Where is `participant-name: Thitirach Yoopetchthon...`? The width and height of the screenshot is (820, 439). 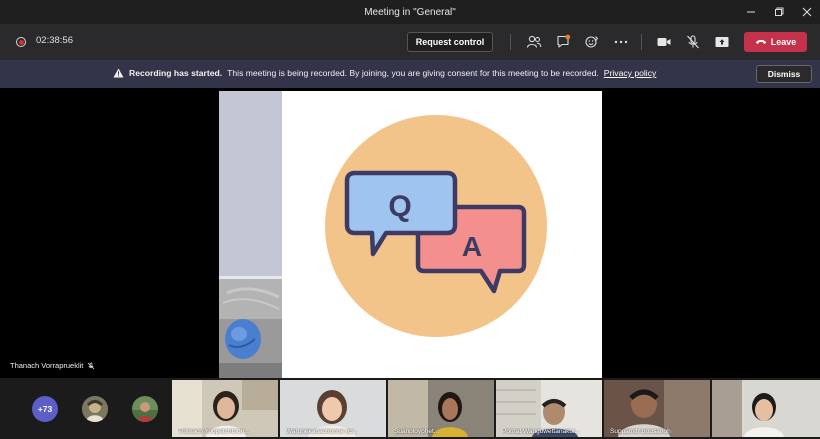
participant-name: Thitirach Yoopetchthon... is located at coordinates (214, 431).